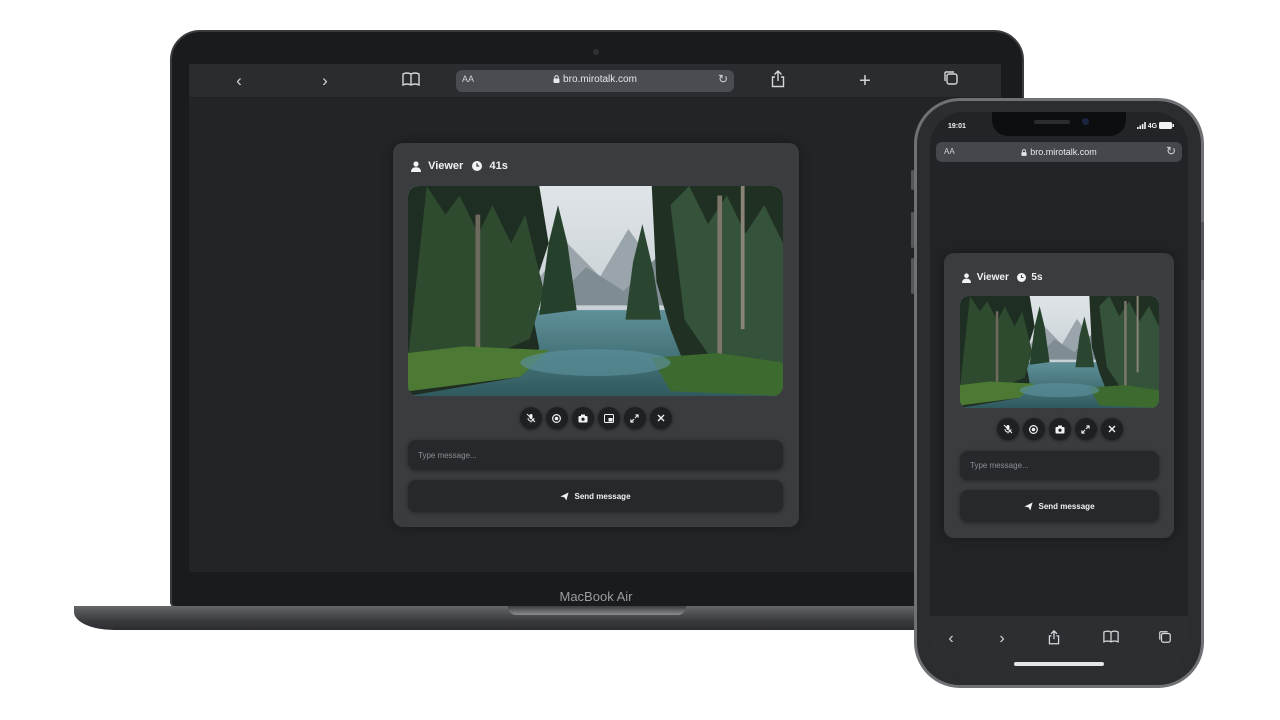  I want to click on send-message-button: Send message, so click(595, 496).